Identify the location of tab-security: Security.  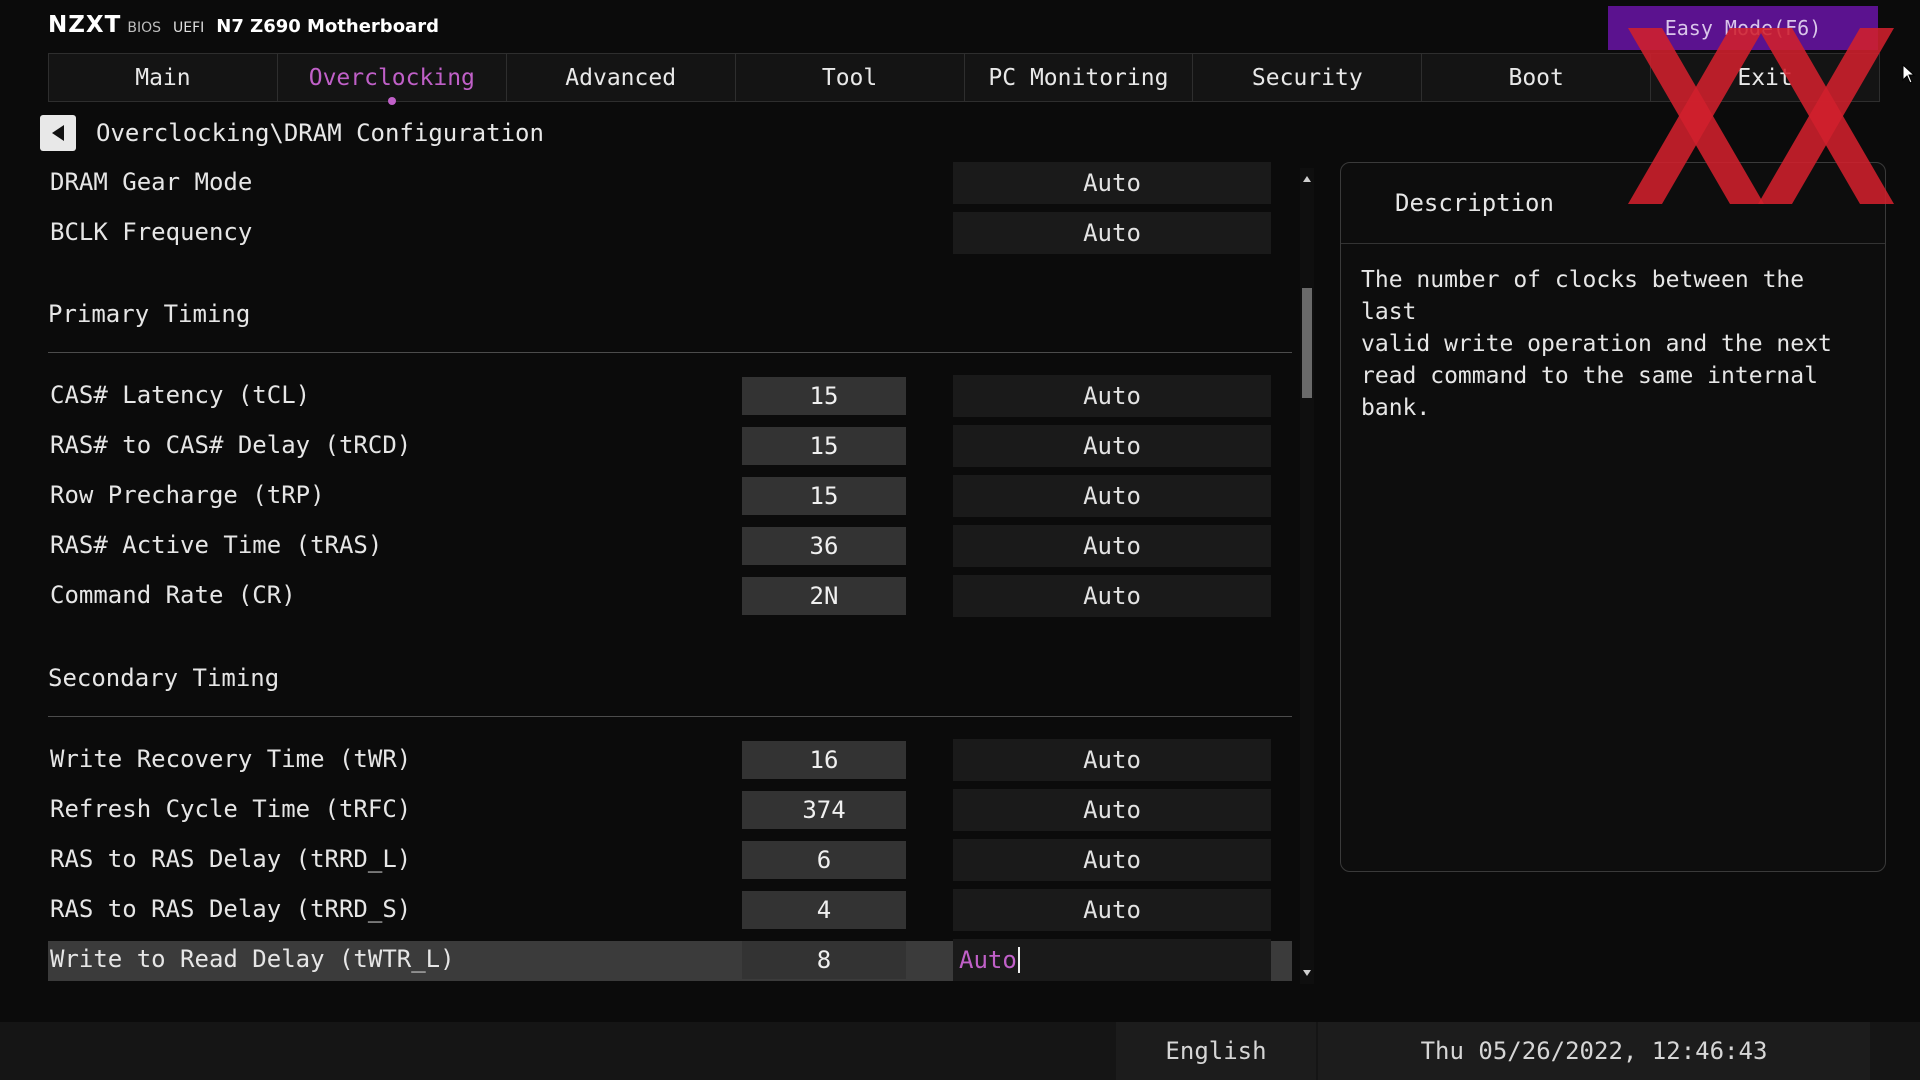
(1308, 77).